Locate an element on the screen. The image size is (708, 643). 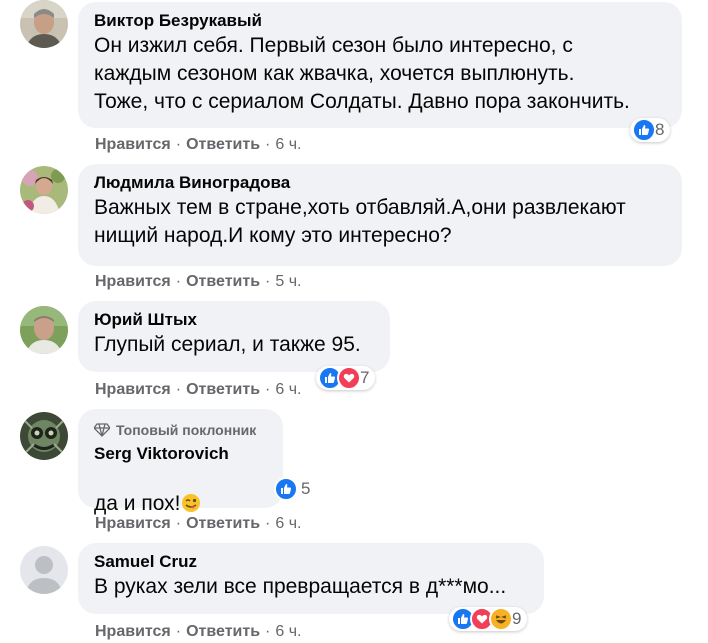
comment-text-content: да и пох! is located at coordinates (137, 503).